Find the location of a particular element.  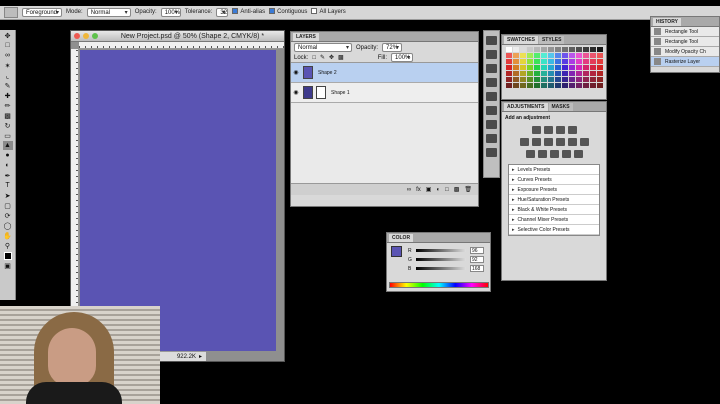

blue-value-field: 168 is located at coordinates (477, 268).